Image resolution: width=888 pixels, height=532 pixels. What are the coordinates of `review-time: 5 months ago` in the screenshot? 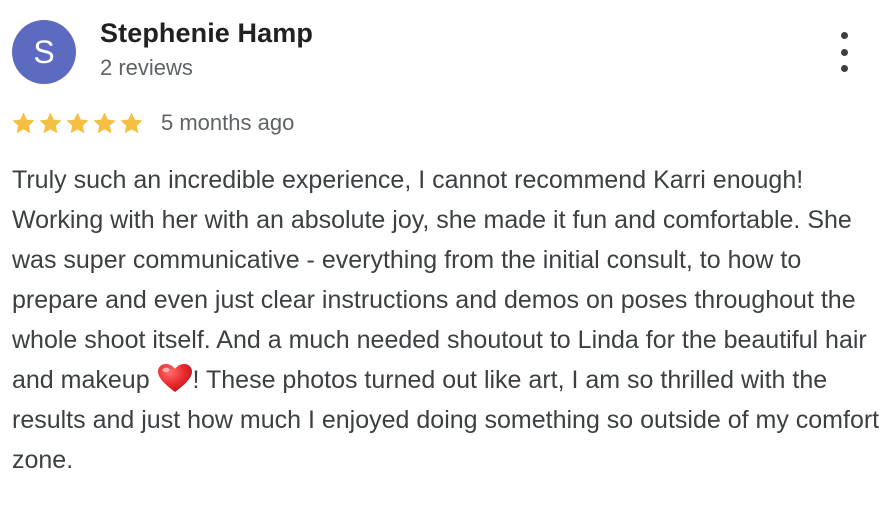 It's located at (228, 122).